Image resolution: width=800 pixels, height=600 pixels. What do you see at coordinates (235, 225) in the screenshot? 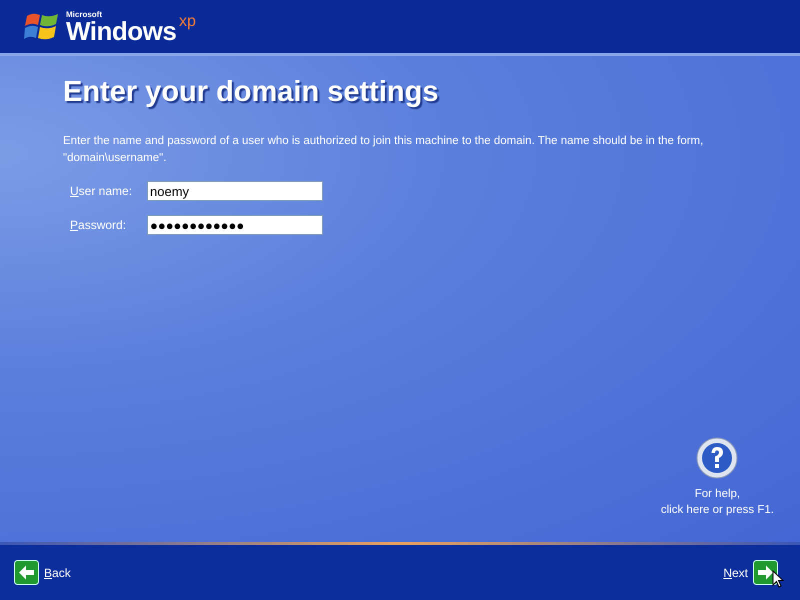
I see `input-field: ●●●●●●●●●●●●` at bounding box center [235, 225].